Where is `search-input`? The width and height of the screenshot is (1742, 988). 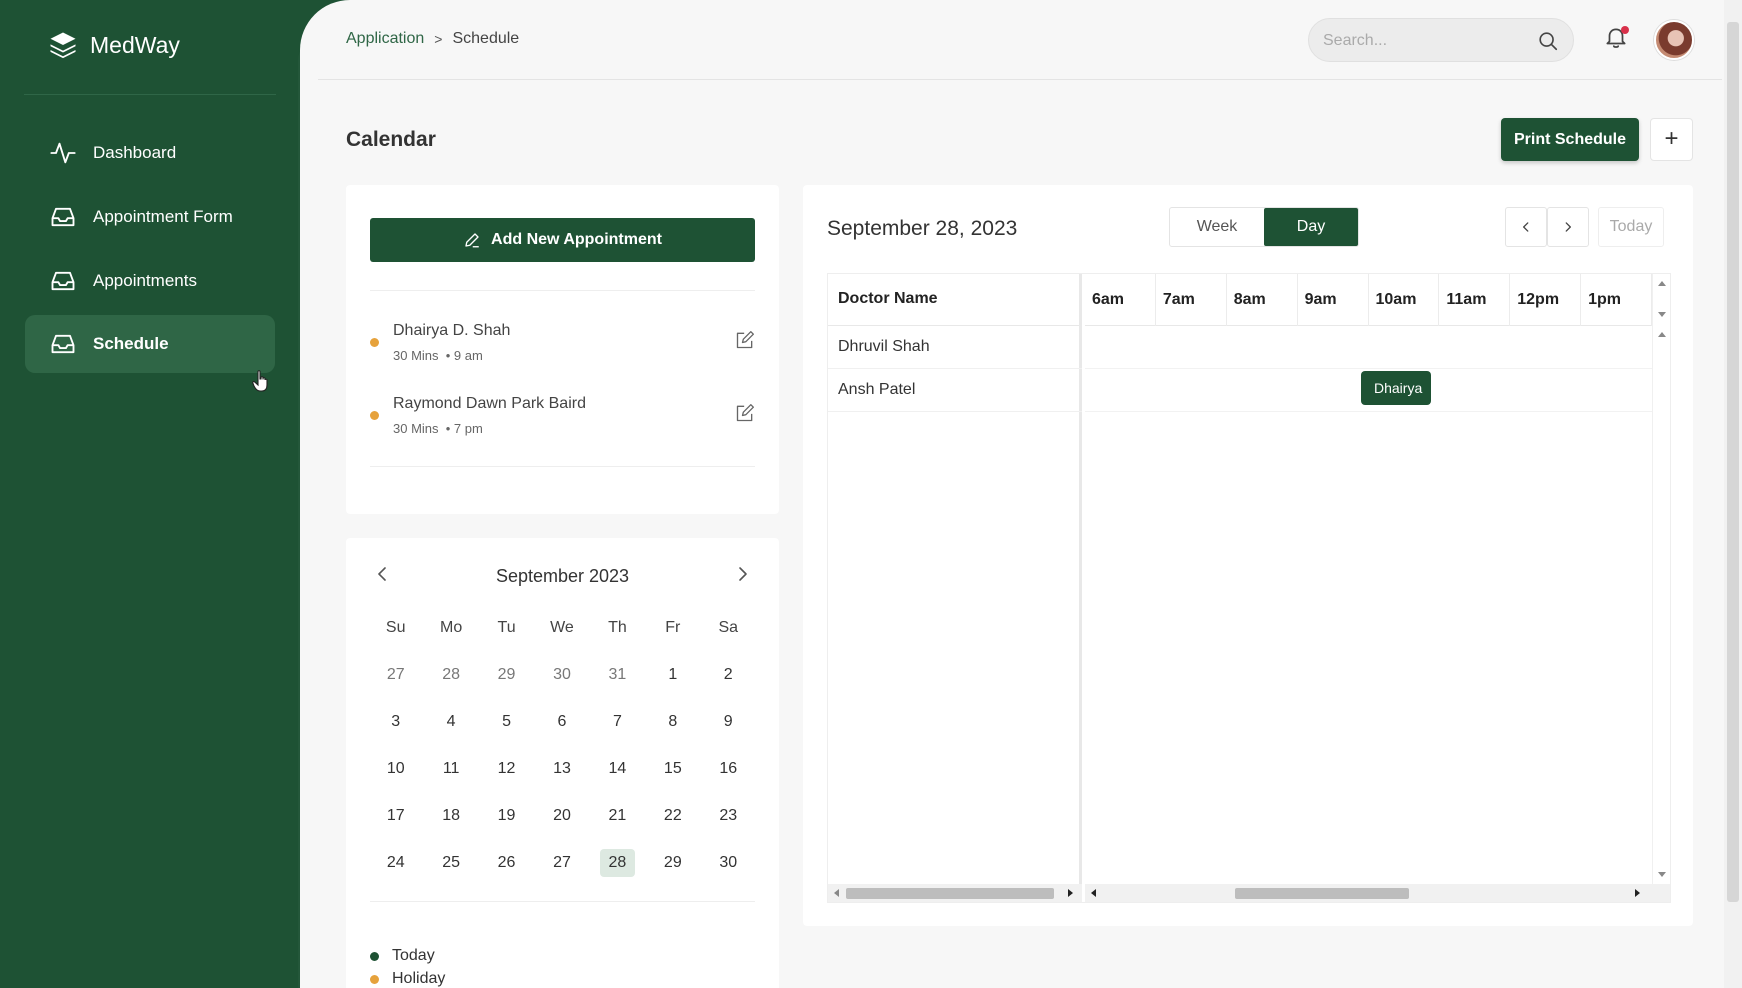 search-input is located at coordinates (1423, 41).